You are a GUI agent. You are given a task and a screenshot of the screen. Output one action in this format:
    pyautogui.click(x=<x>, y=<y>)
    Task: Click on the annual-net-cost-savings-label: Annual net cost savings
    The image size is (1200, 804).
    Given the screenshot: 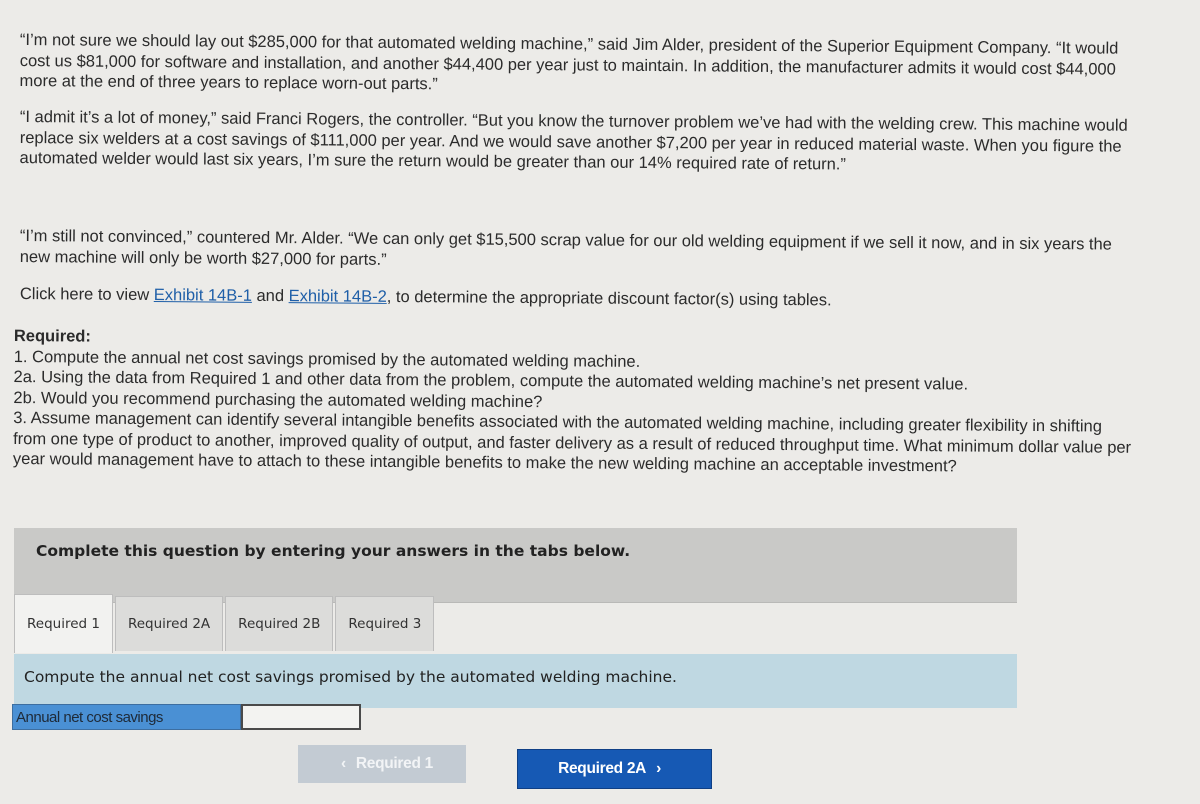 What is the action you would take?
    pyautogui.click(x=126, y=717)
    